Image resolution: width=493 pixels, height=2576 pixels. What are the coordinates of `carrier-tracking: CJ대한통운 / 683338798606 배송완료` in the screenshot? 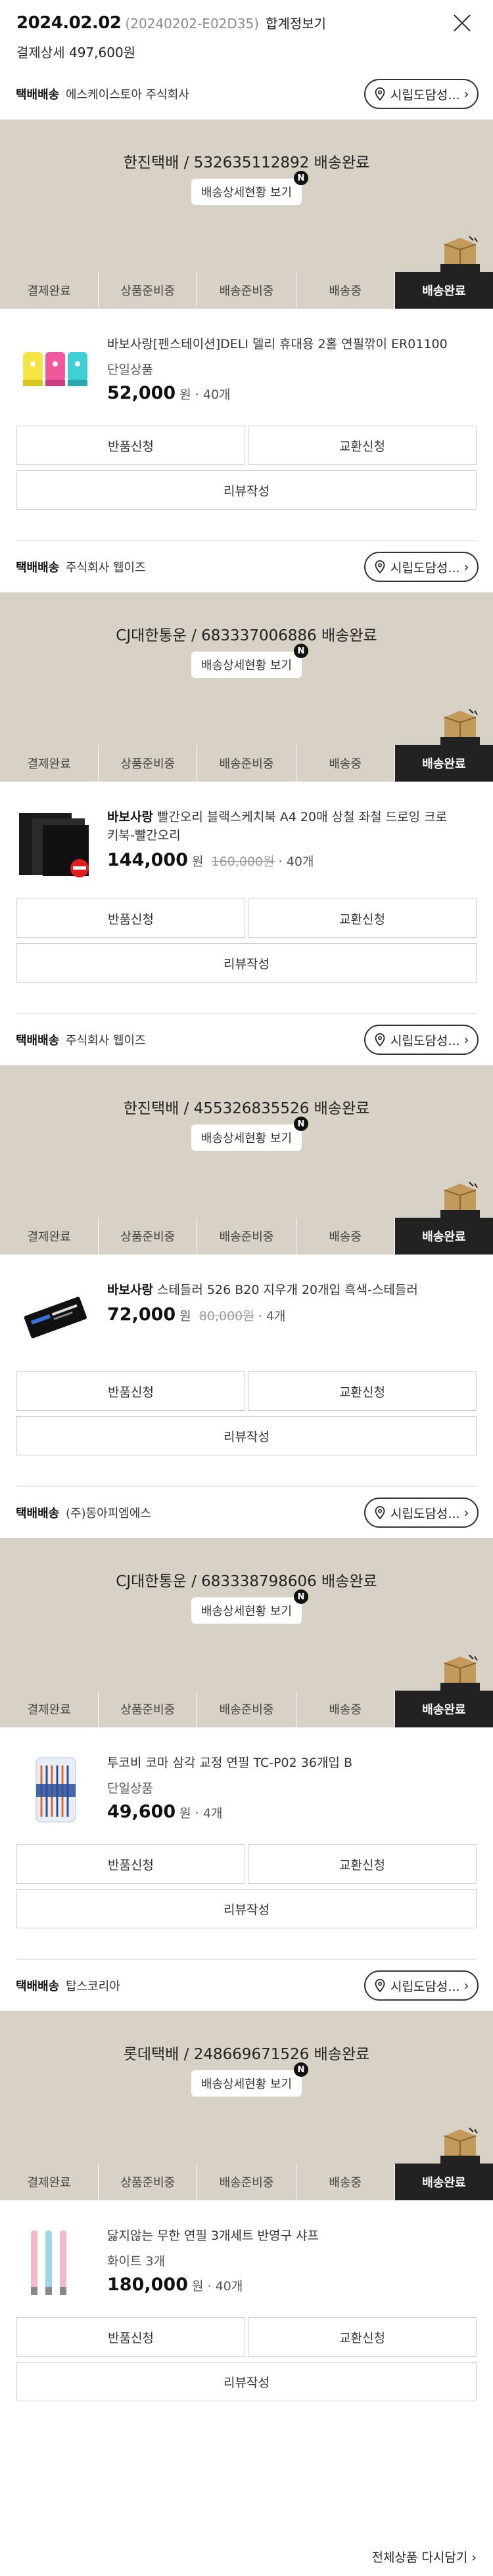 It's located at (246, 1581).